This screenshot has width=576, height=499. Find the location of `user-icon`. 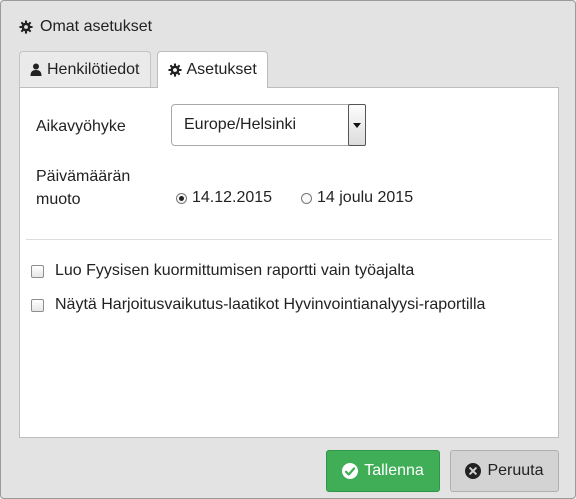

user-icon is located at coordinates (36, 69).